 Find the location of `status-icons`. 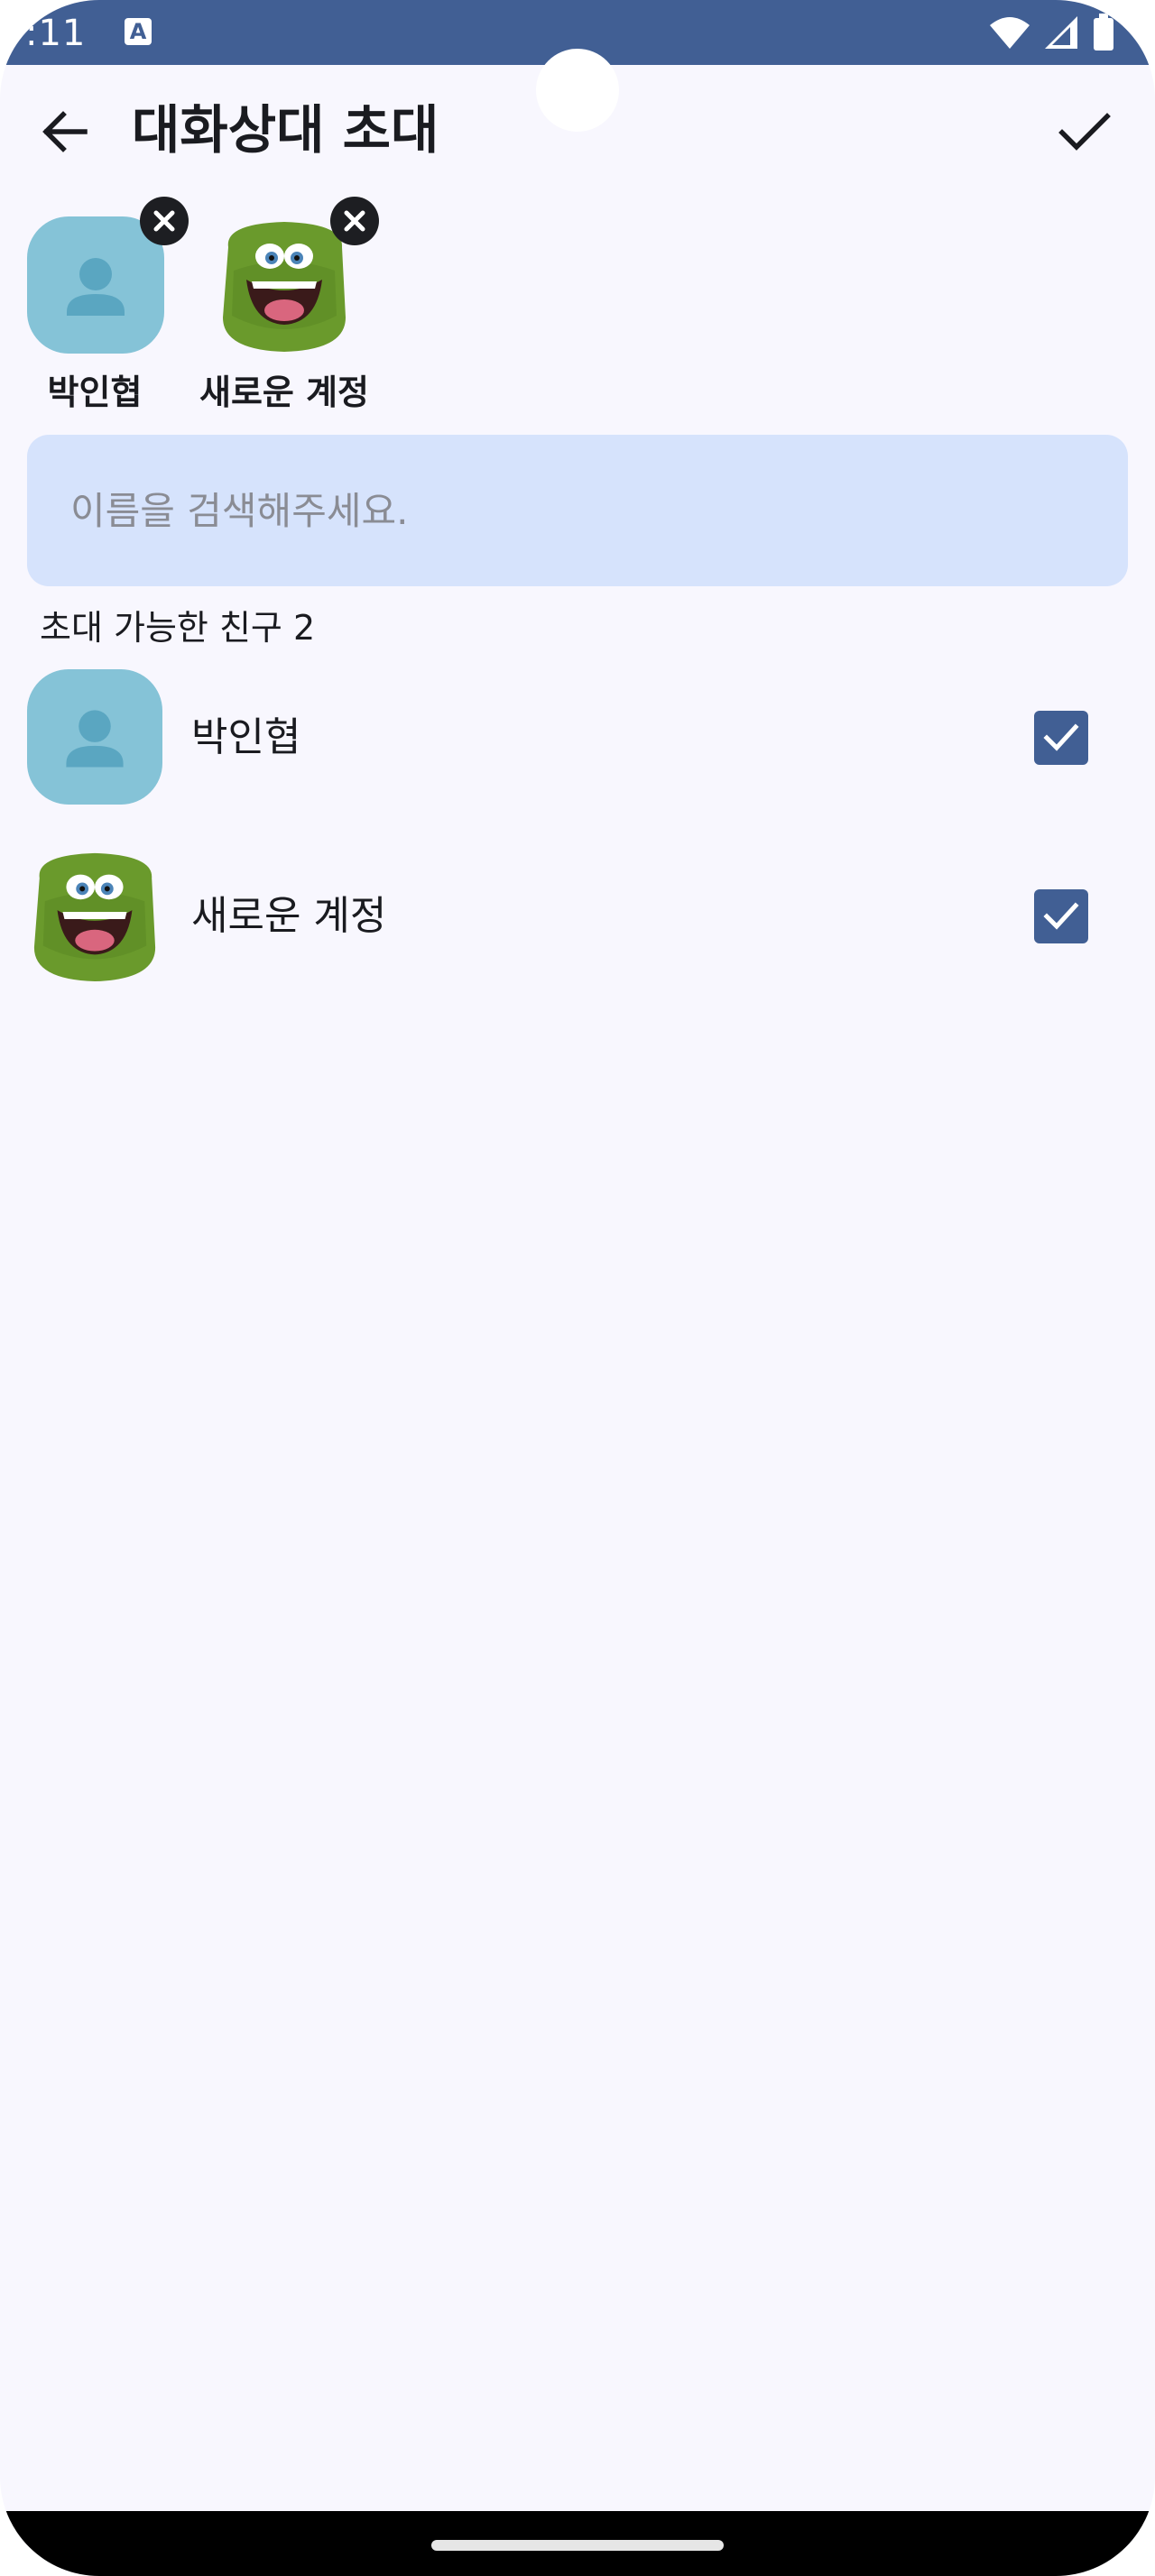

status-icons is located at coordinates (1052, 32).